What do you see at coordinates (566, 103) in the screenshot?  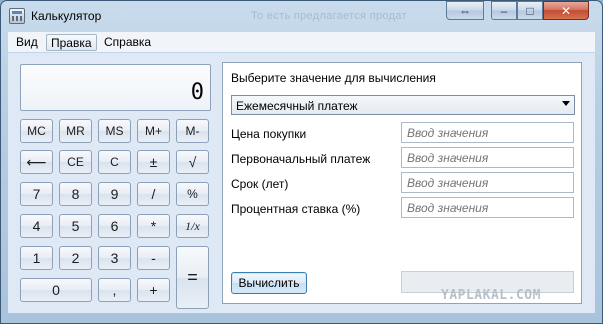 I see `chevron-down-icon` at bounding box center [566, 103].